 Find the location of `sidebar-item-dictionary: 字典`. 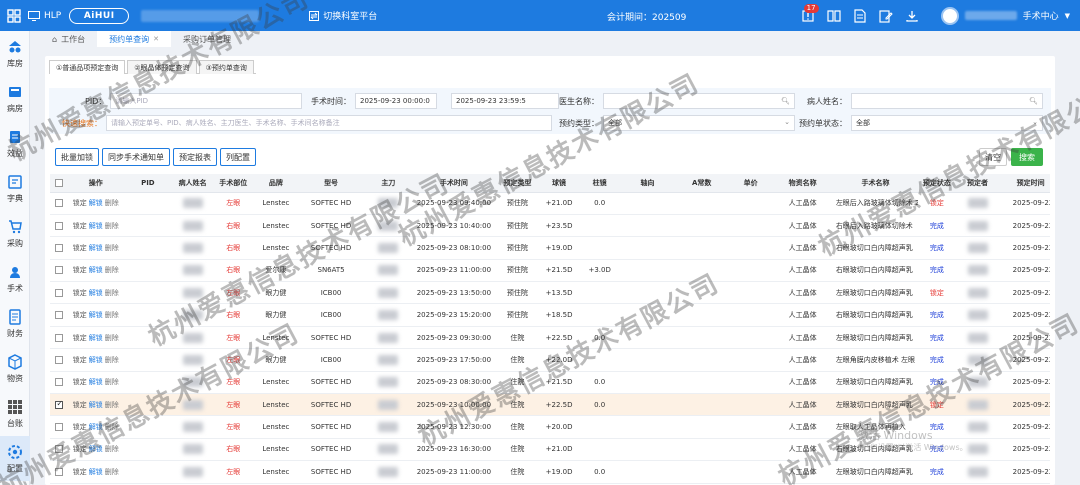

sidebar-item-dictionary: 字典 is located at coordinates (15, 188).